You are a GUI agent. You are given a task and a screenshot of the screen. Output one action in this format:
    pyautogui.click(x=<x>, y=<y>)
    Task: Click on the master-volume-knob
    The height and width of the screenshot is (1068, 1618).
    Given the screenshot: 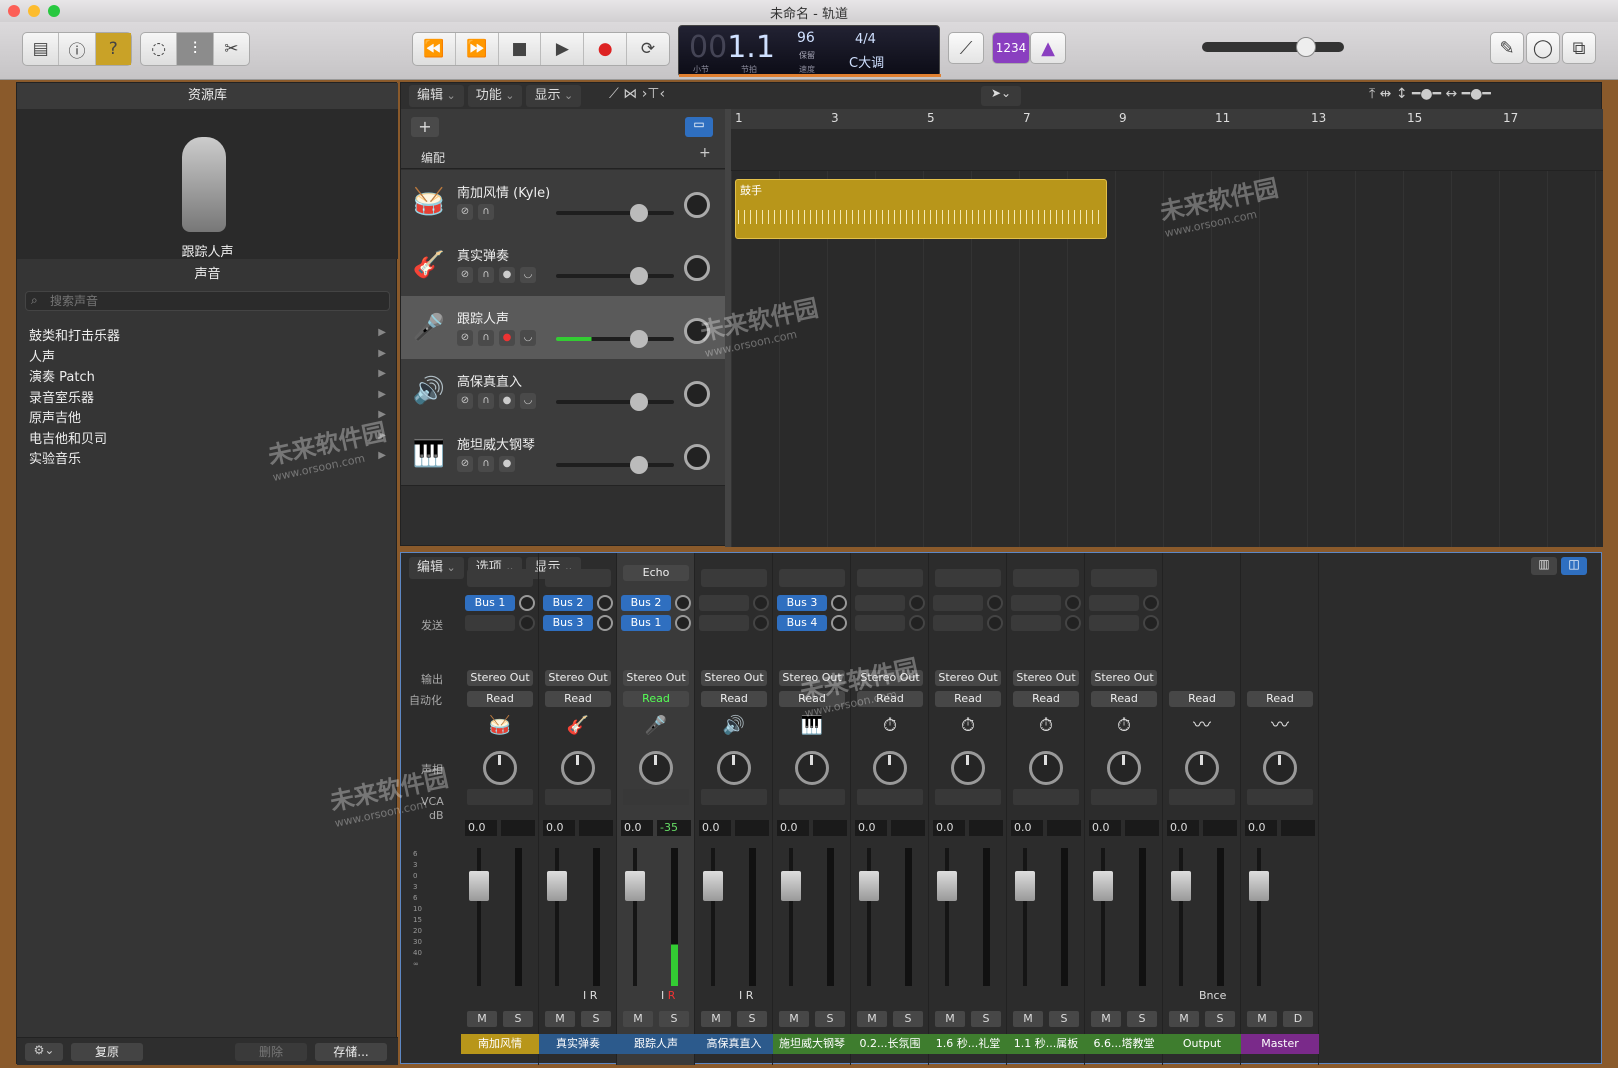 What is the action you would take?
    pyautogui.click(x=1306, y=47)
    